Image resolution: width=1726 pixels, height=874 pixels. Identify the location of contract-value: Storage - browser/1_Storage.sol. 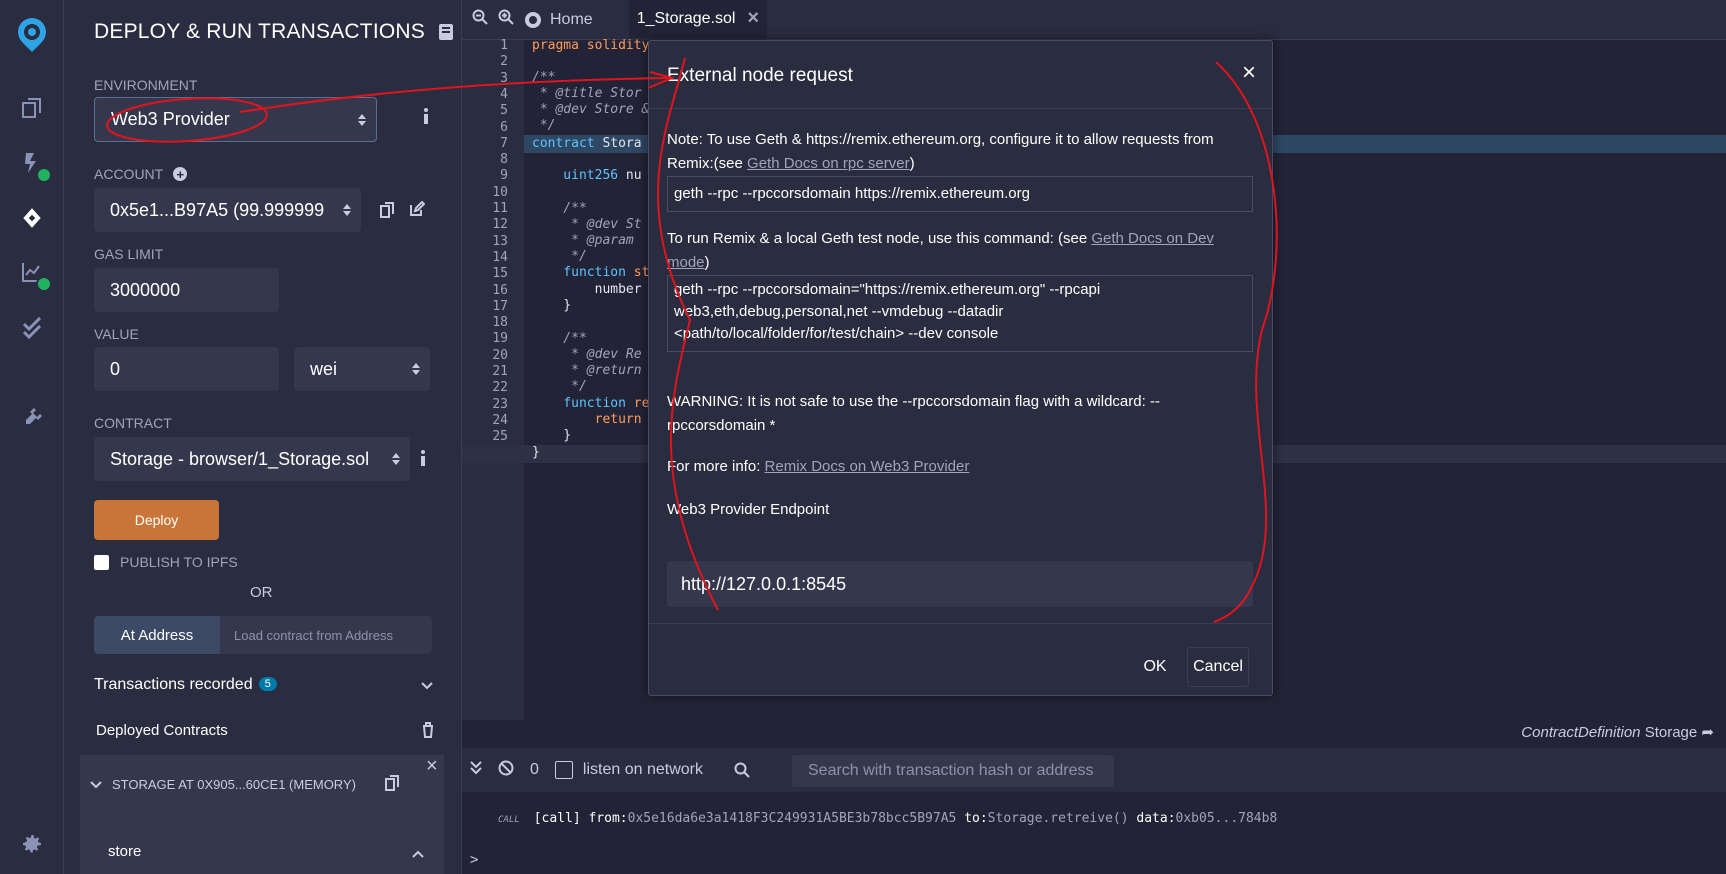
(240, 458).